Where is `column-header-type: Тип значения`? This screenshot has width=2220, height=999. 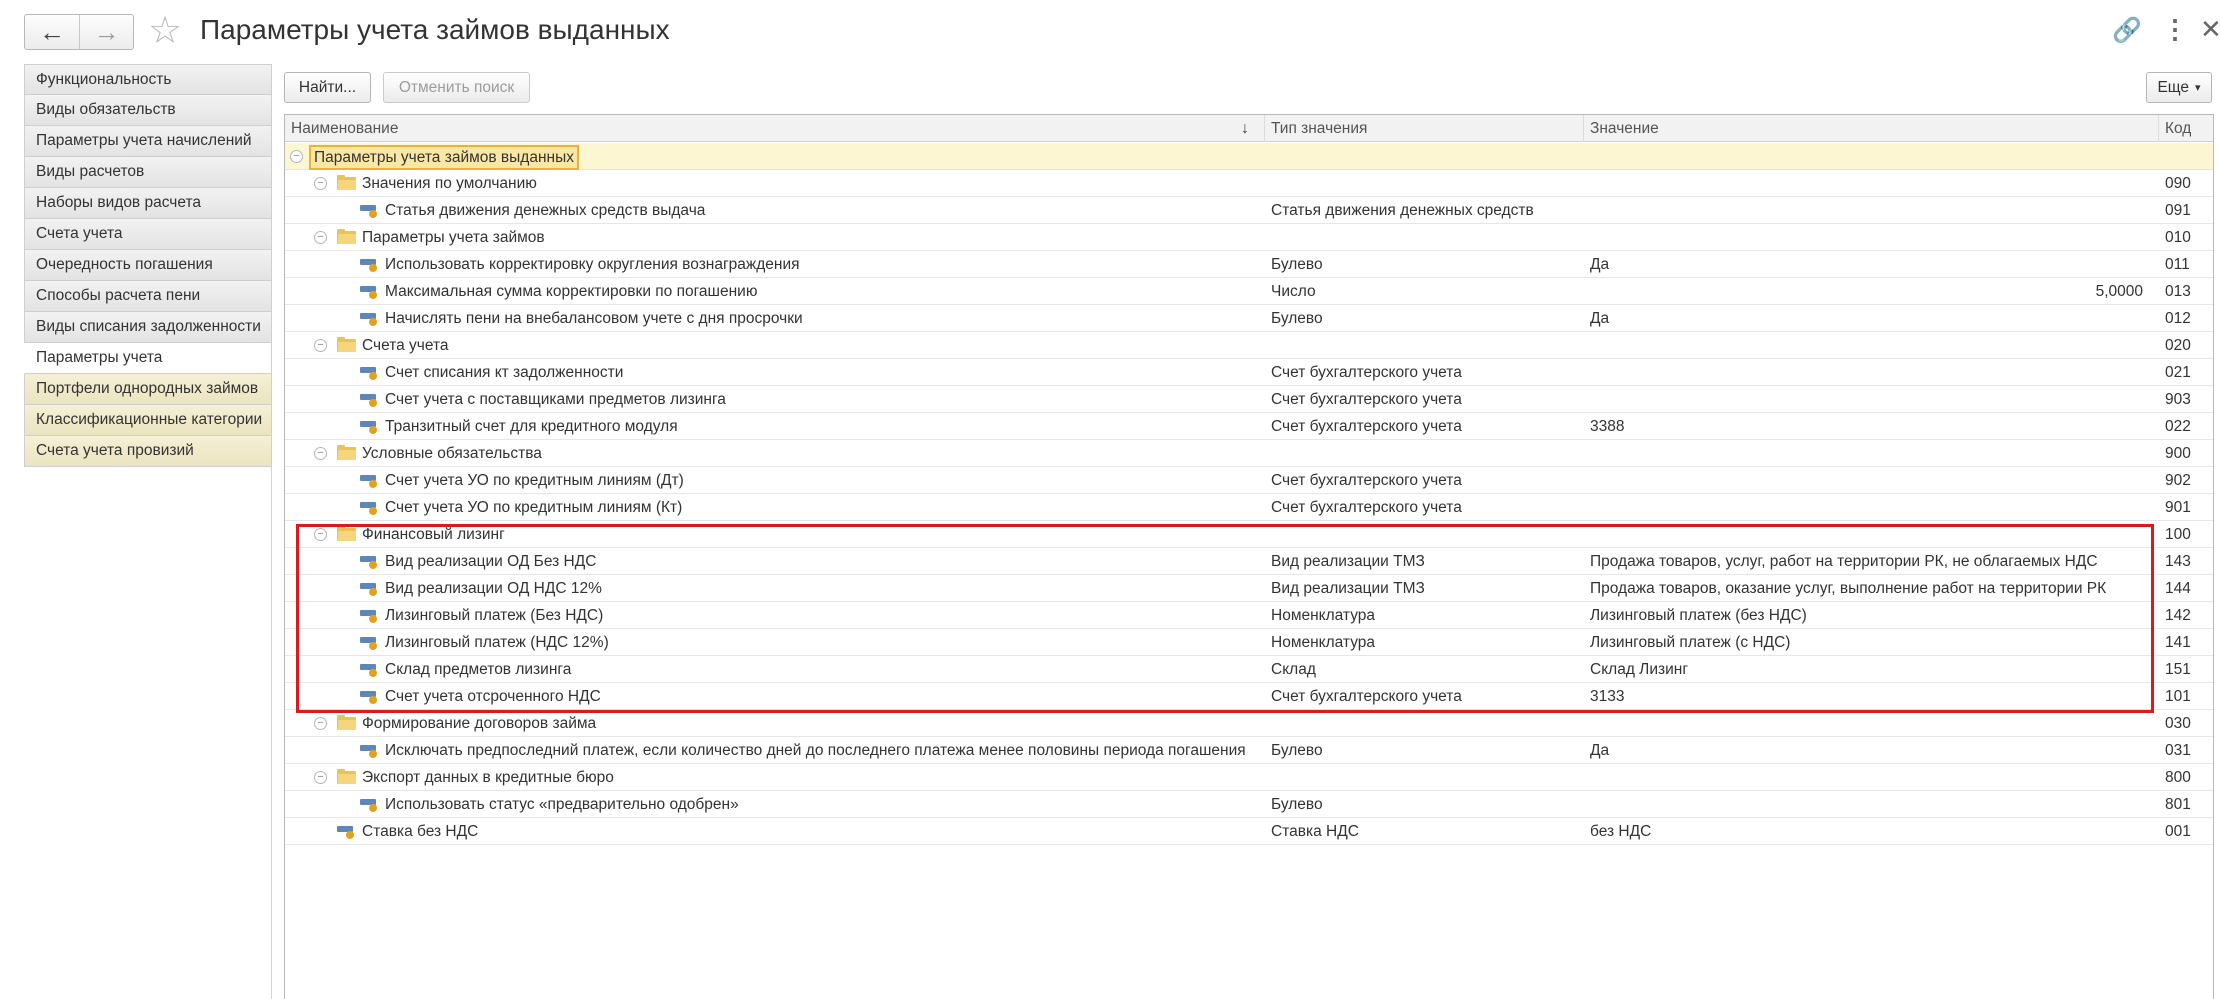
column-header-type: Тип значения is located at coordinates (1424, 128).